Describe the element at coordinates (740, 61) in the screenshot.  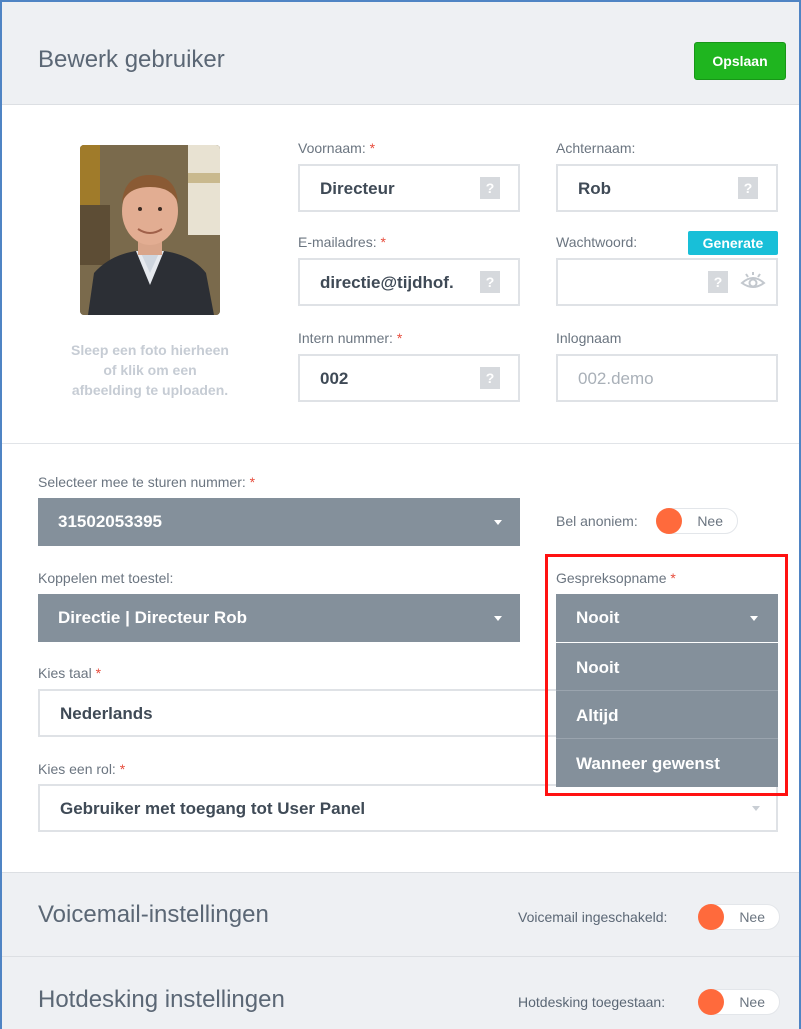
I see `save-button: Opslaan` at that location.